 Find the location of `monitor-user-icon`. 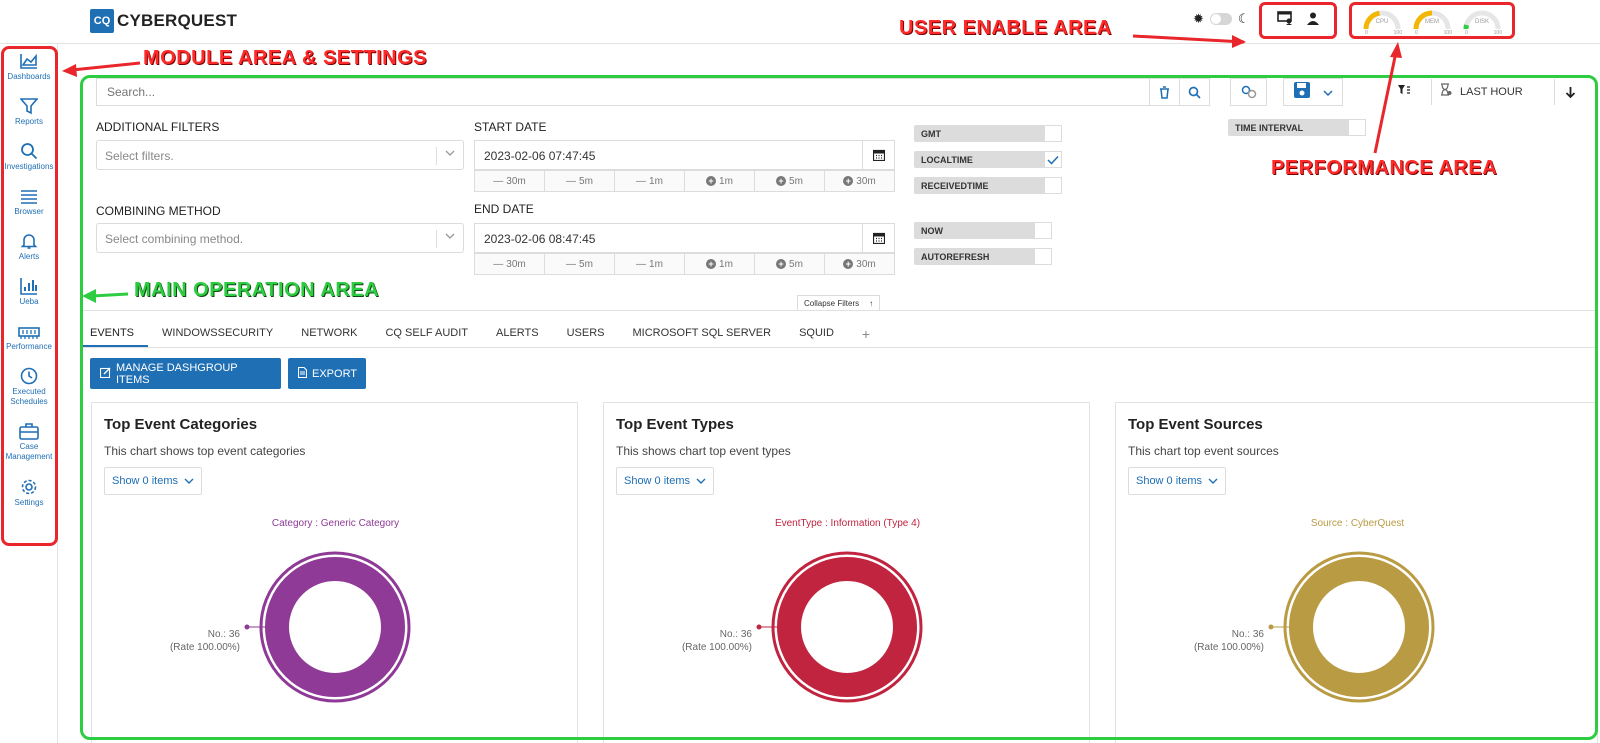

monitor-user-icon is located at coordinates (1284, 20).